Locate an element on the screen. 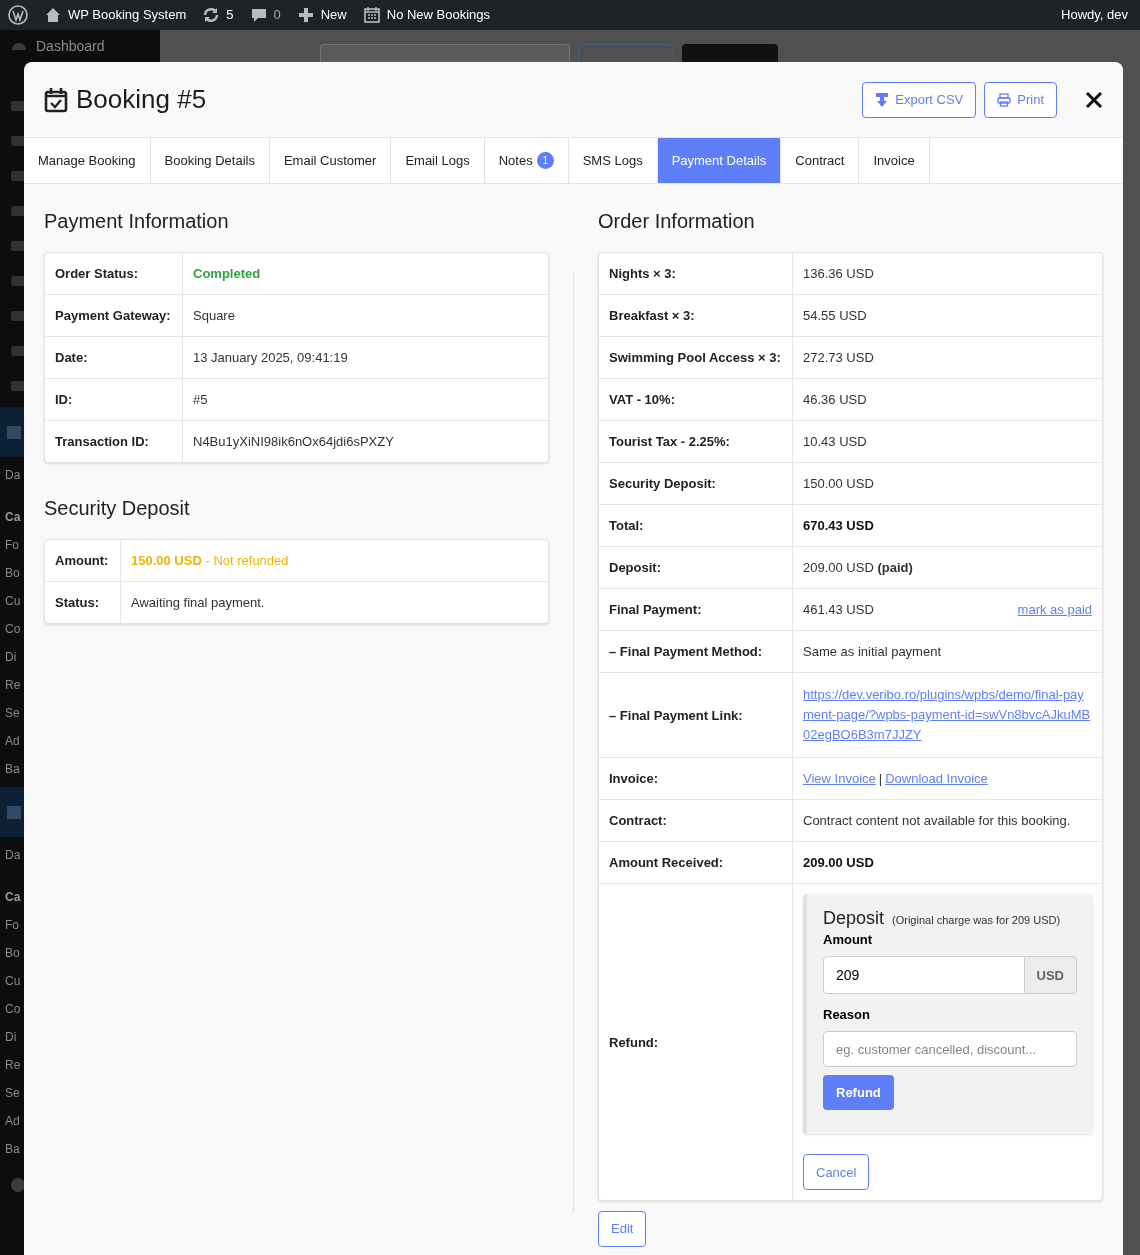 The height and width of the screenshot is (1255, 1140). table-label: Breakfast × 3: is located at coordinates (696, 315).